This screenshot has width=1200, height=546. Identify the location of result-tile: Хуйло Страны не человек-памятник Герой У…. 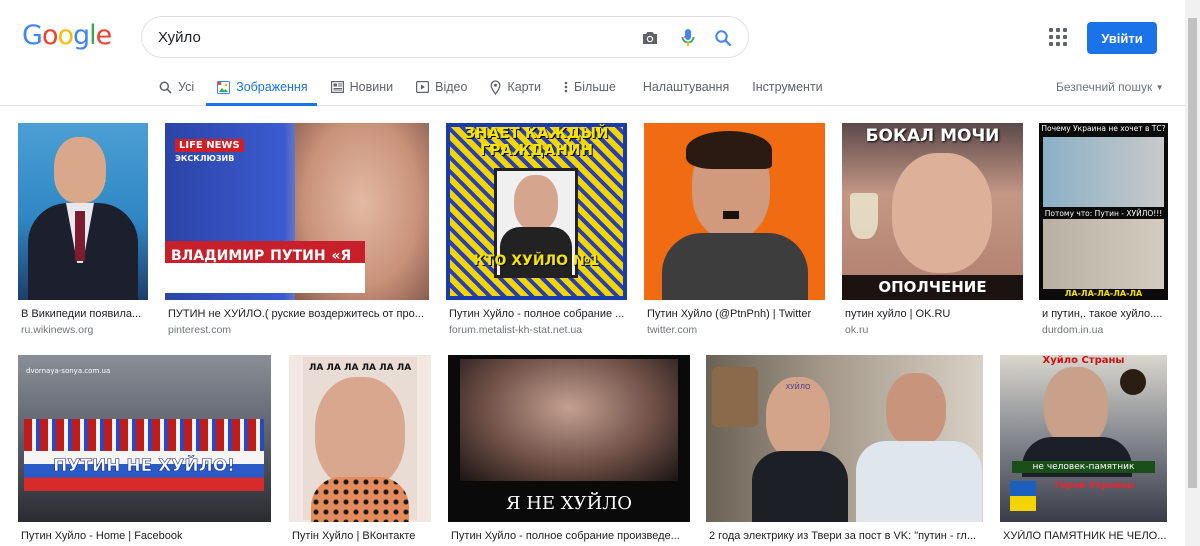
(1083, 450).